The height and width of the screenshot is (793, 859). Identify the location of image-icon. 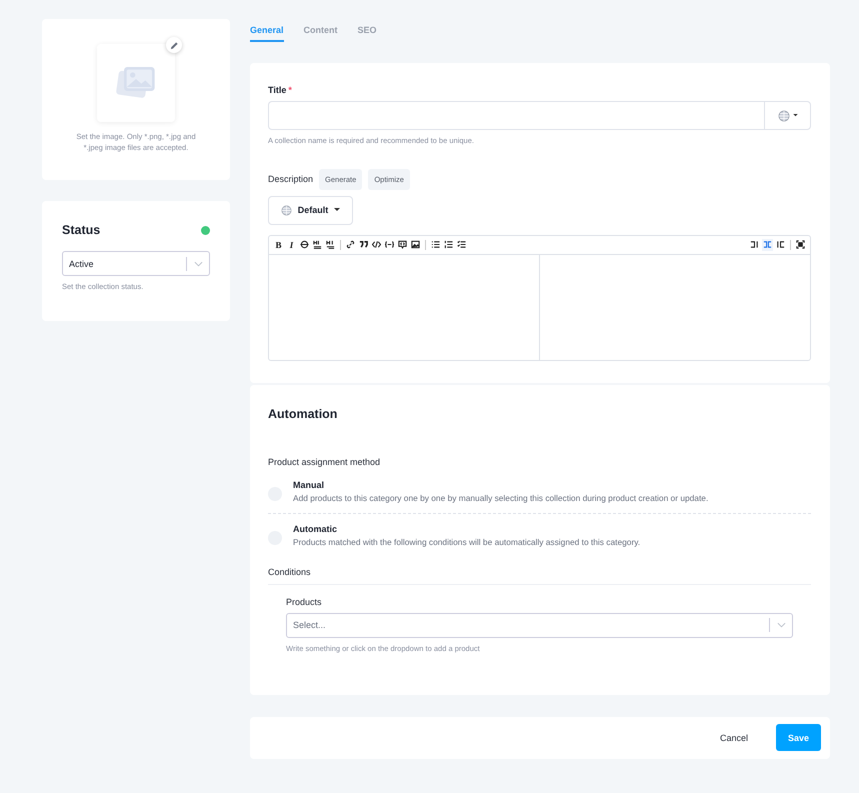
(136, 83).